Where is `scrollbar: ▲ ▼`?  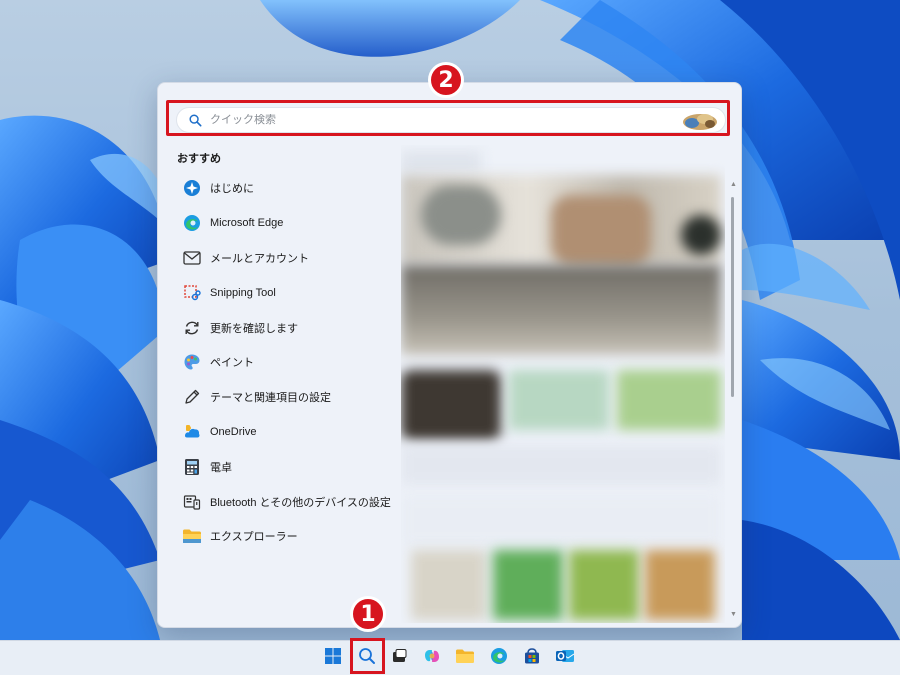
scrollbar: ▲ ▼ is located at coordinates (733, 401).